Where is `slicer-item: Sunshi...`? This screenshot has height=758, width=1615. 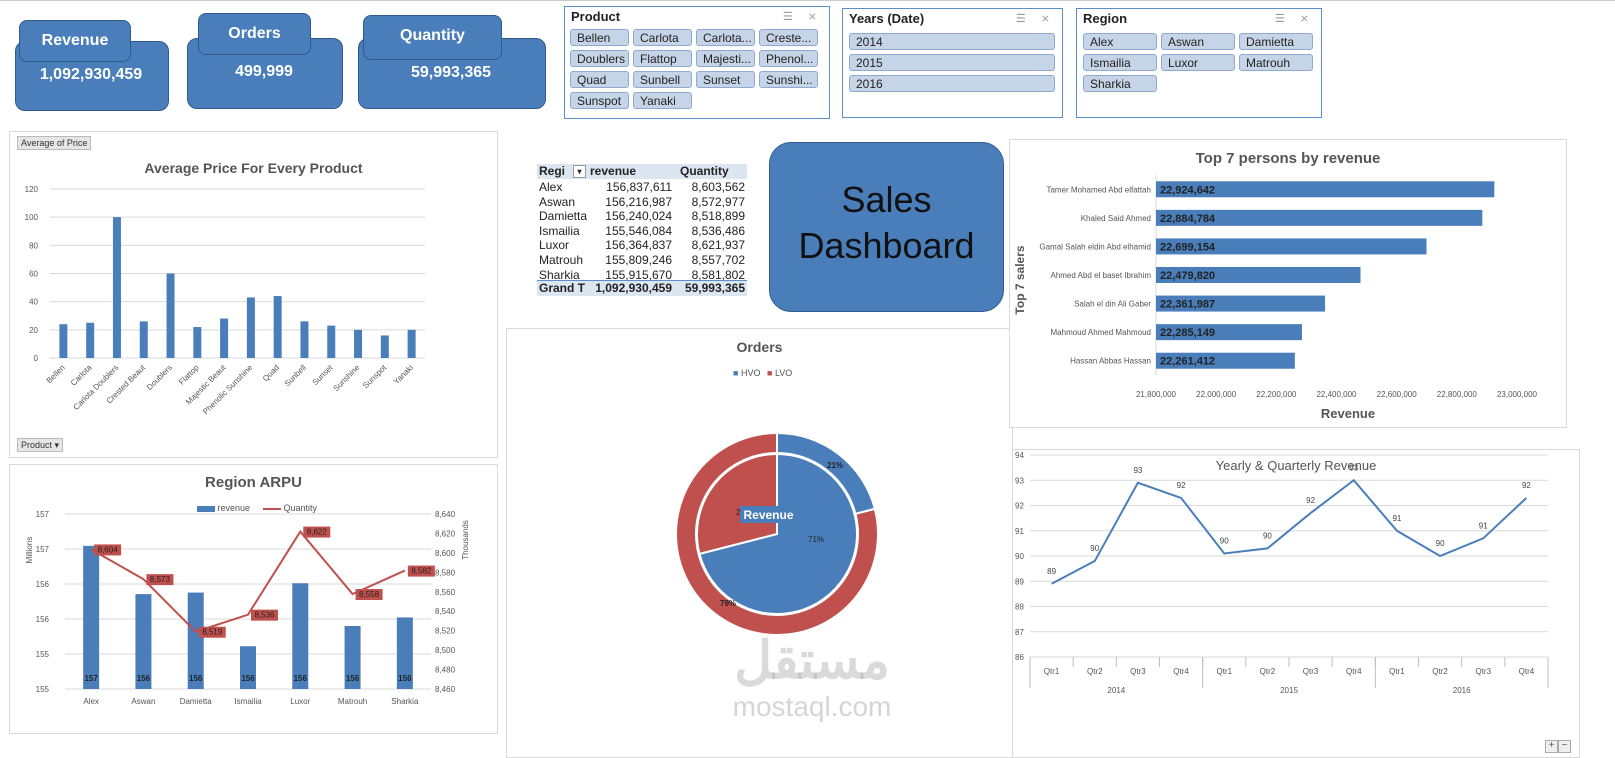 slicer-item: Sunshi... is located at coordinates (788, 79).